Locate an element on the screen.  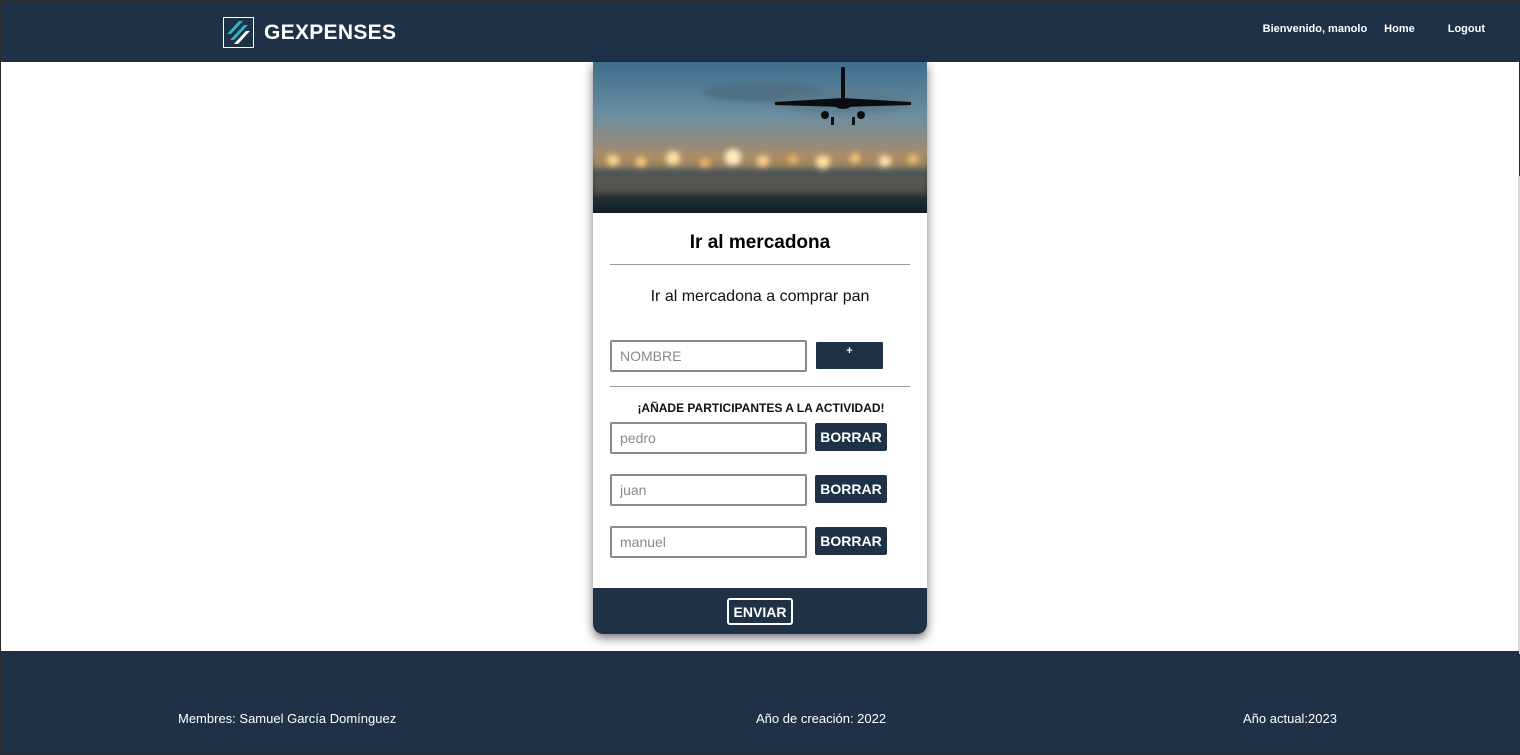
add-participant-button: + is located at coordinates (849, 355).